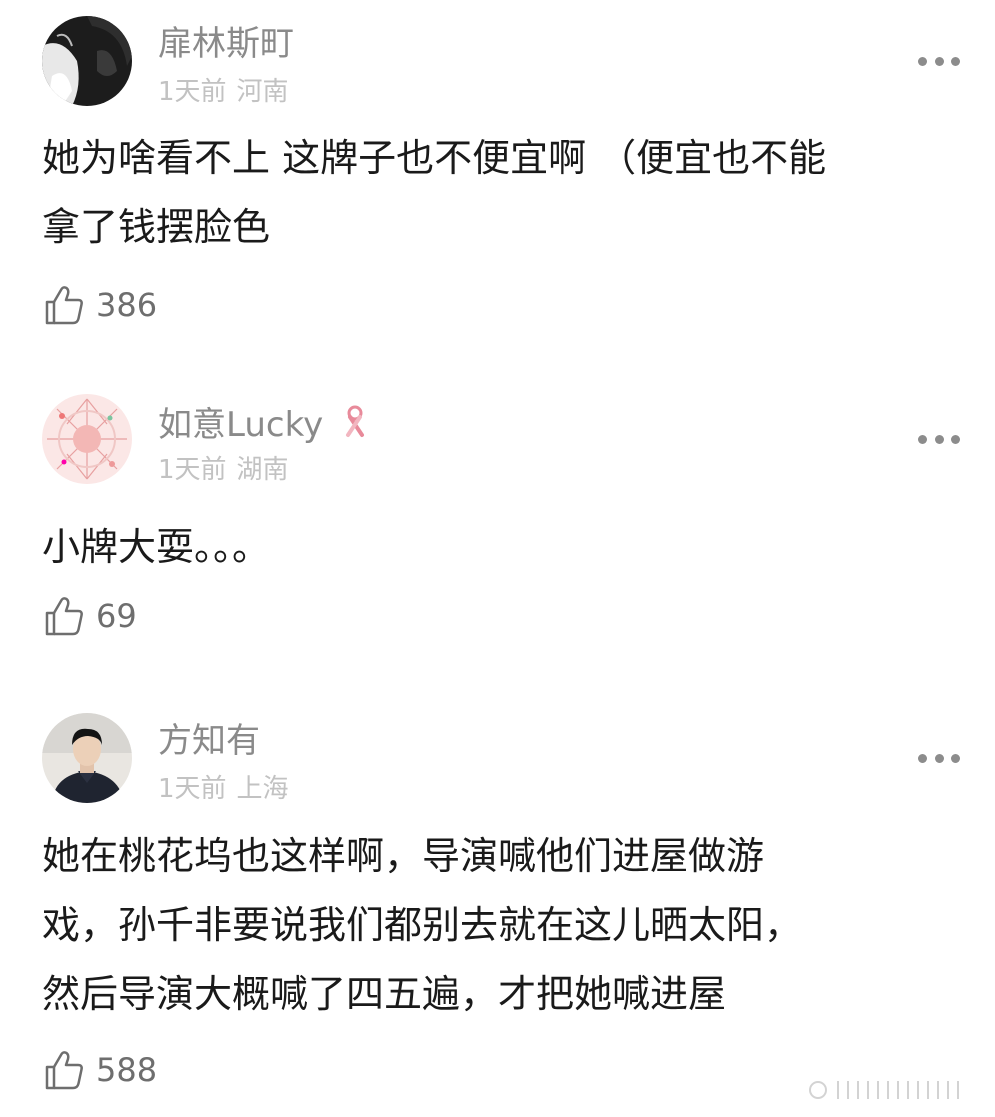  I want to click on username: 扉林斯町, so click(226, 44).